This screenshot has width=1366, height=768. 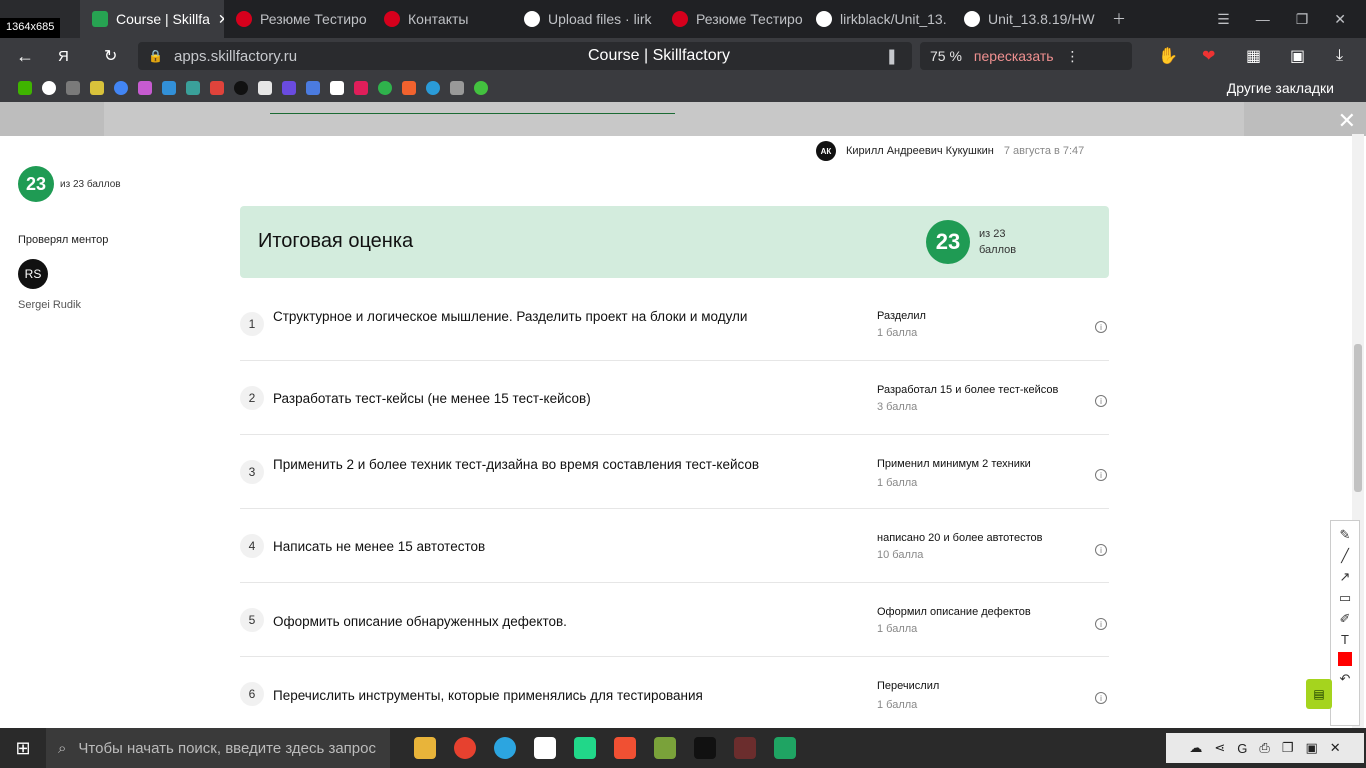 I want to click on tab-course: Course | Skillfa ✕, so click(x=152, y=19).